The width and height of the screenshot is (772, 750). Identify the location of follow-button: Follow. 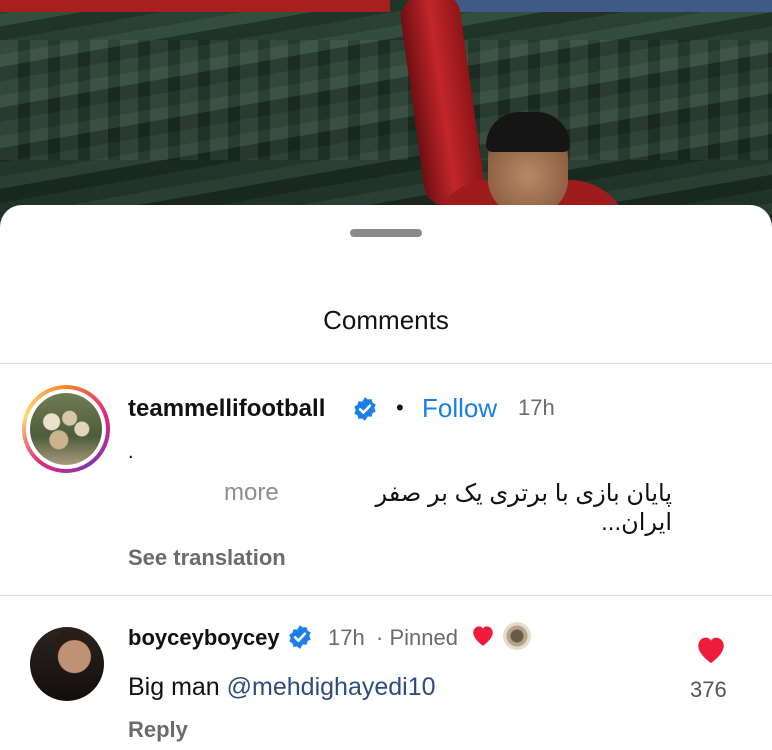
(459, 408).